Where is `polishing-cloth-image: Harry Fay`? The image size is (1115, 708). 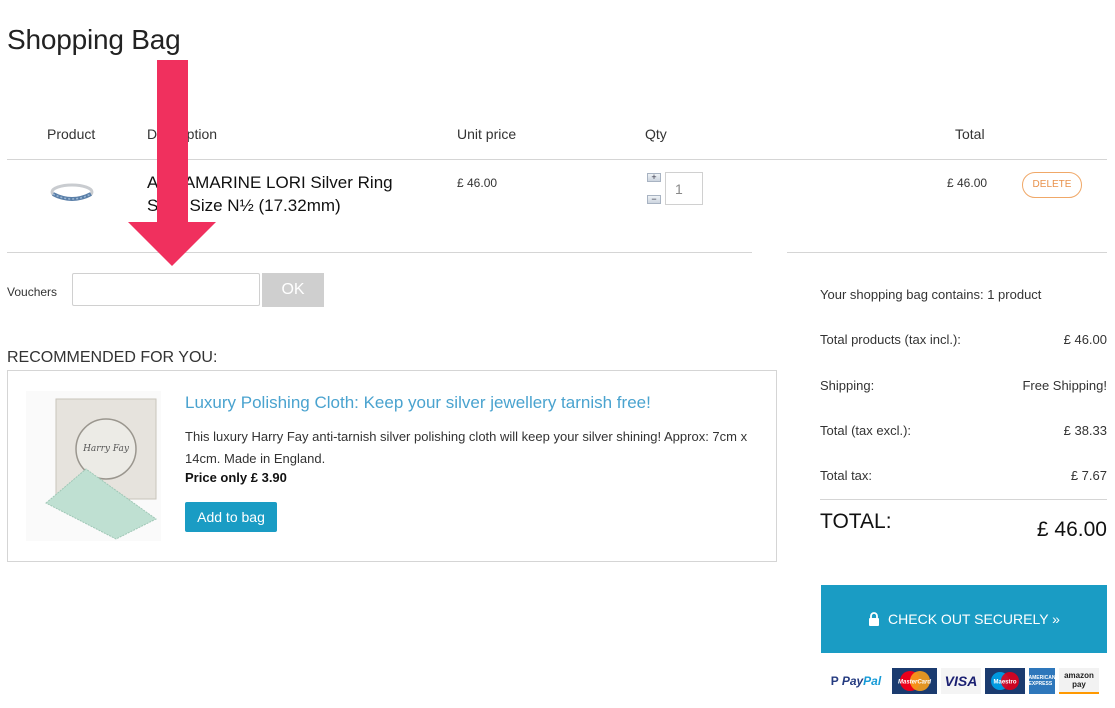
polishing-cloth-image: Harry Fay is located at coordinates (93, 466).